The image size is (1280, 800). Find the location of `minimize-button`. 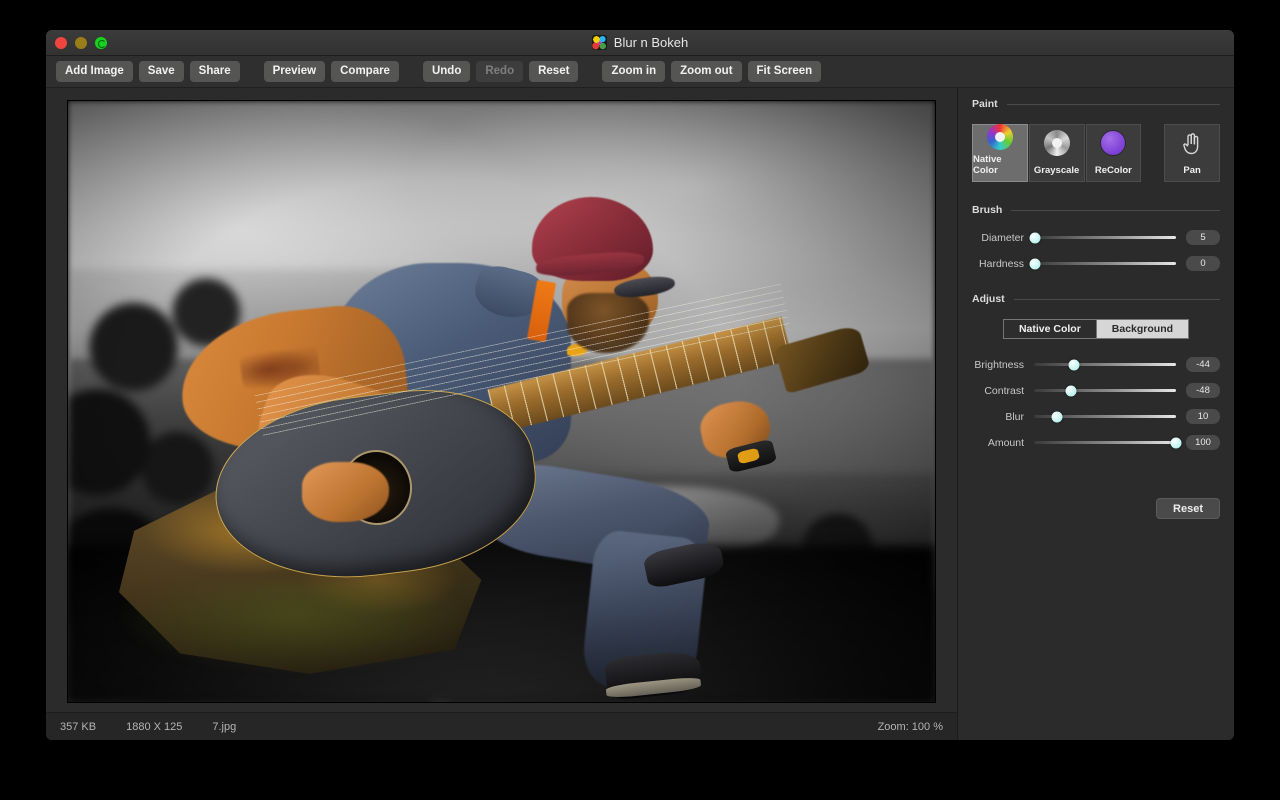

minimize-button is located at coordinates (81, 42).